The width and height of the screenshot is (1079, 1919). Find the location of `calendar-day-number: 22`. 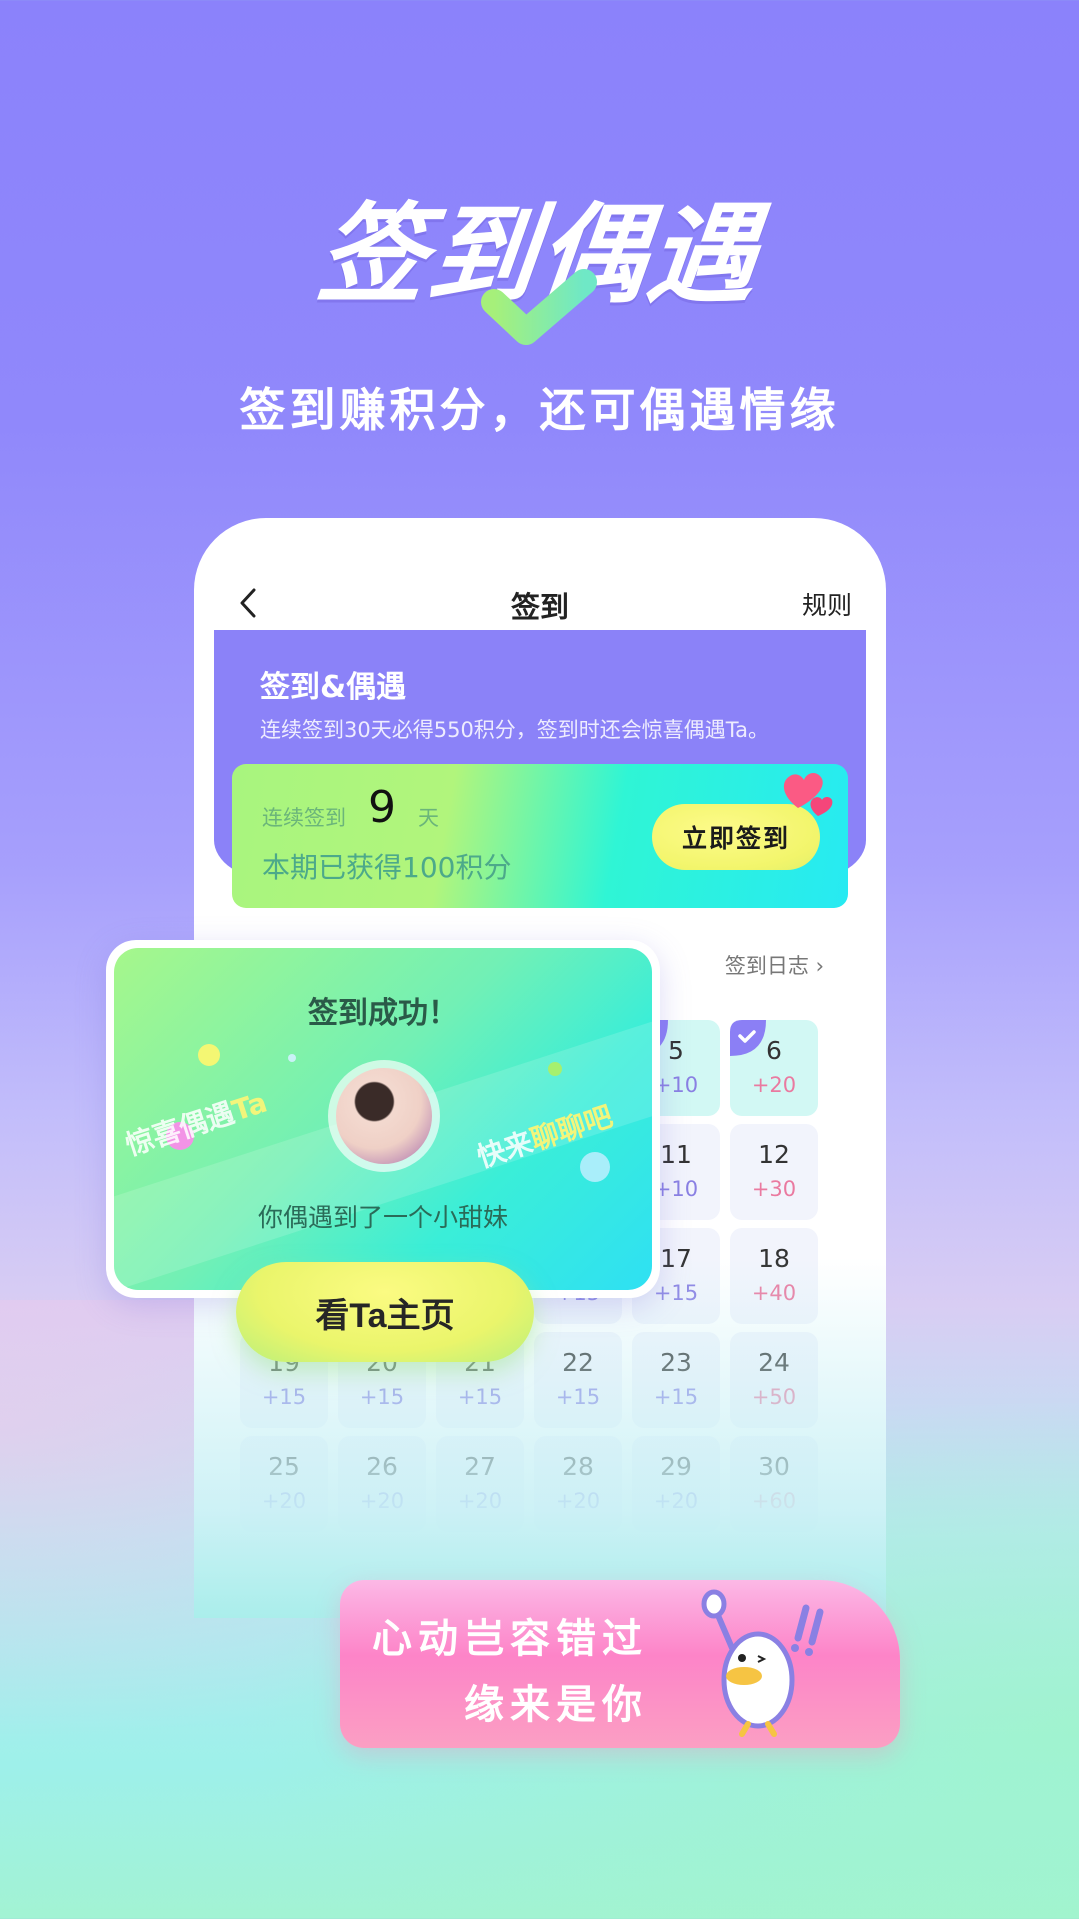

calendar-day-number: 22 is located at coordinates (578, 1362).